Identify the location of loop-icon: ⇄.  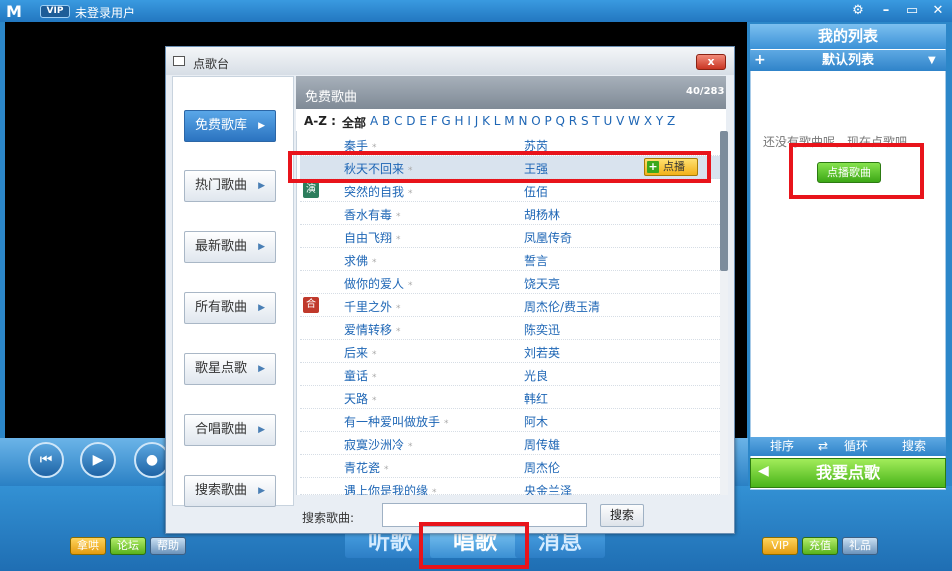
(823, 446).